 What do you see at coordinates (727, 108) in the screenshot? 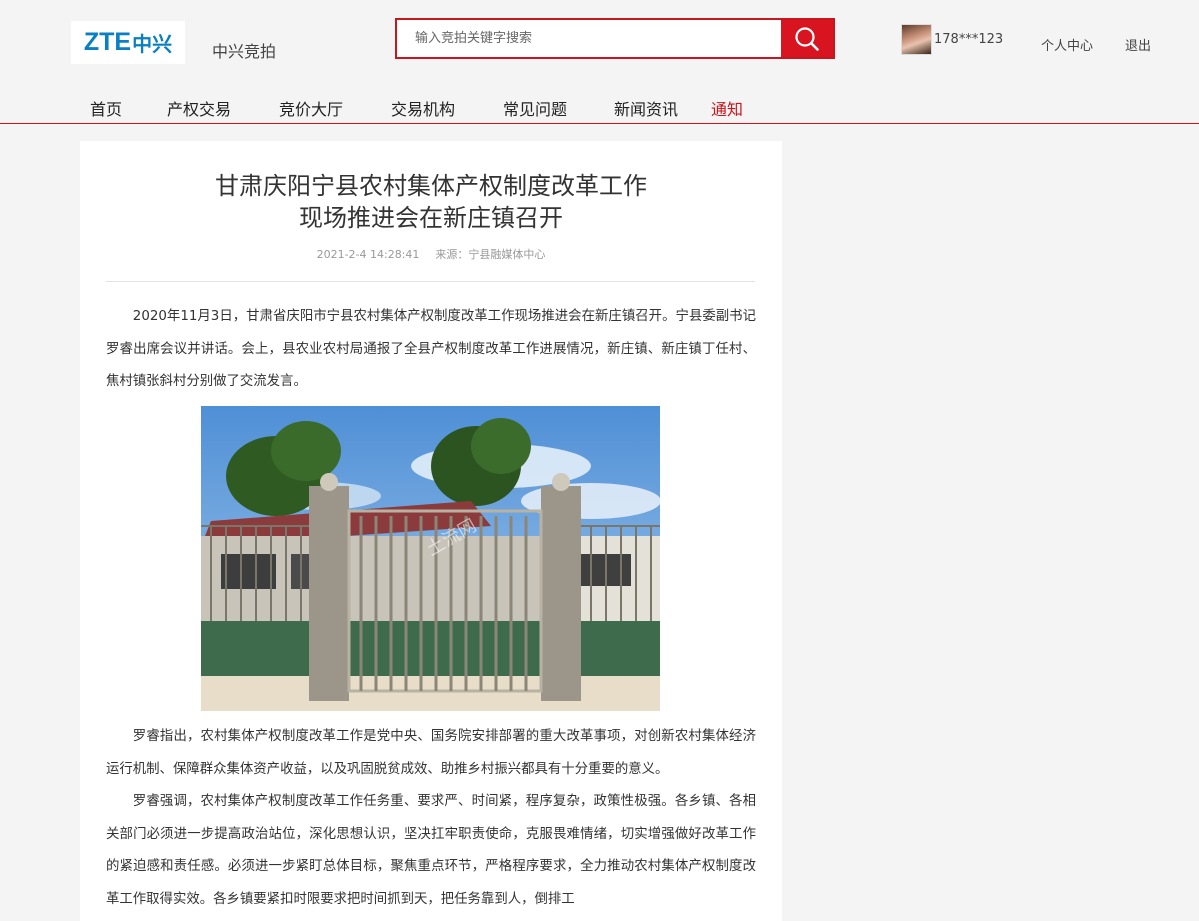
I see `nav-notice: 通知` at bounding box center [727, 108].